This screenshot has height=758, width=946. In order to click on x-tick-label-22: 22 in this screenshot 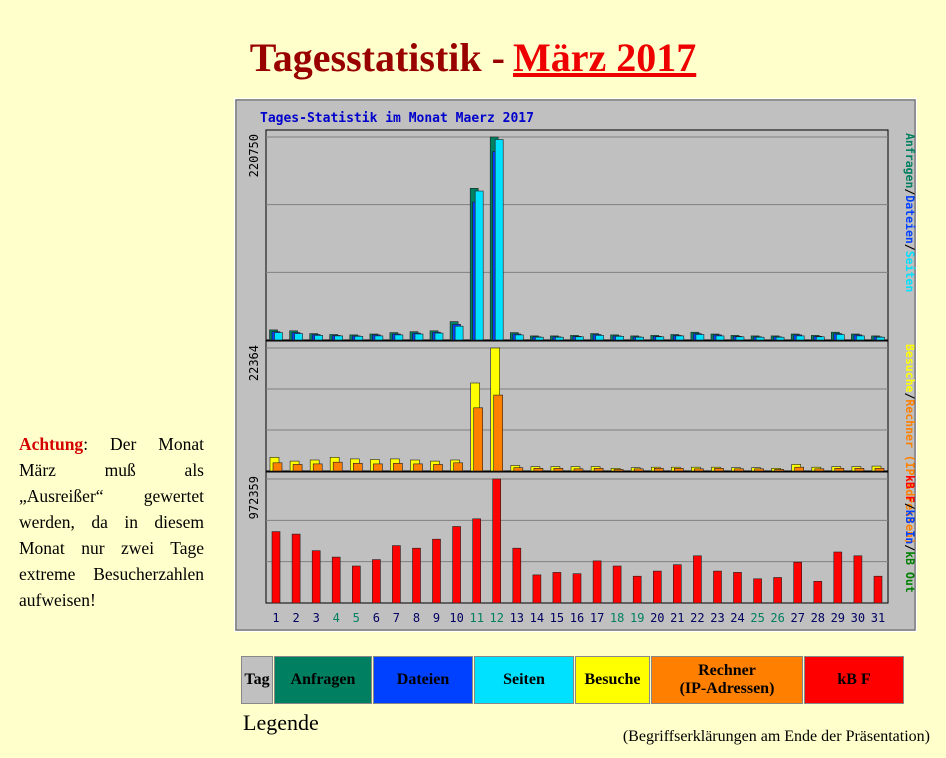, I will do `click(697, 618)`.